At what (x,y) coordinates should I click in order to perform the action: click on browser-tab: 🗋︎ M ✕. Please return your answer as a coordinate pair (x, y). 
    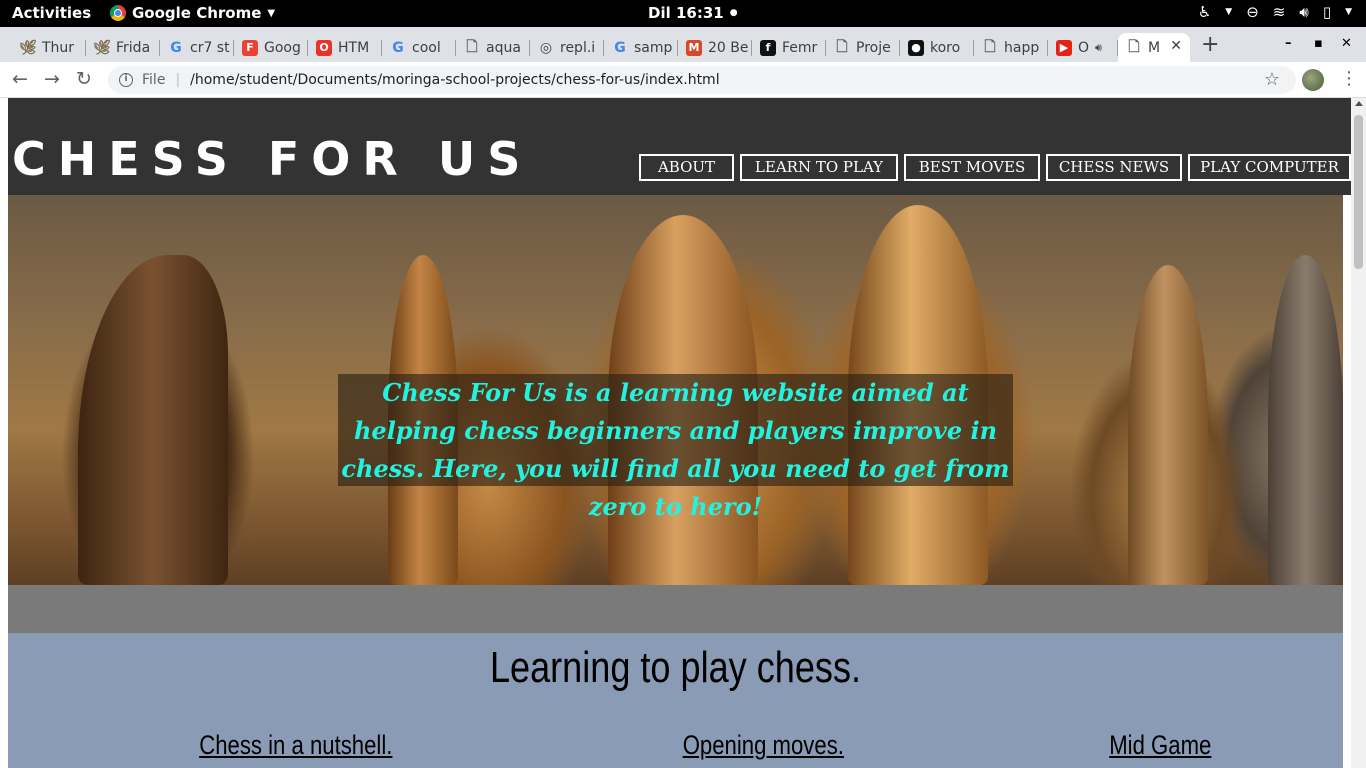
    Looking at the image, I should click on (1154, 47).